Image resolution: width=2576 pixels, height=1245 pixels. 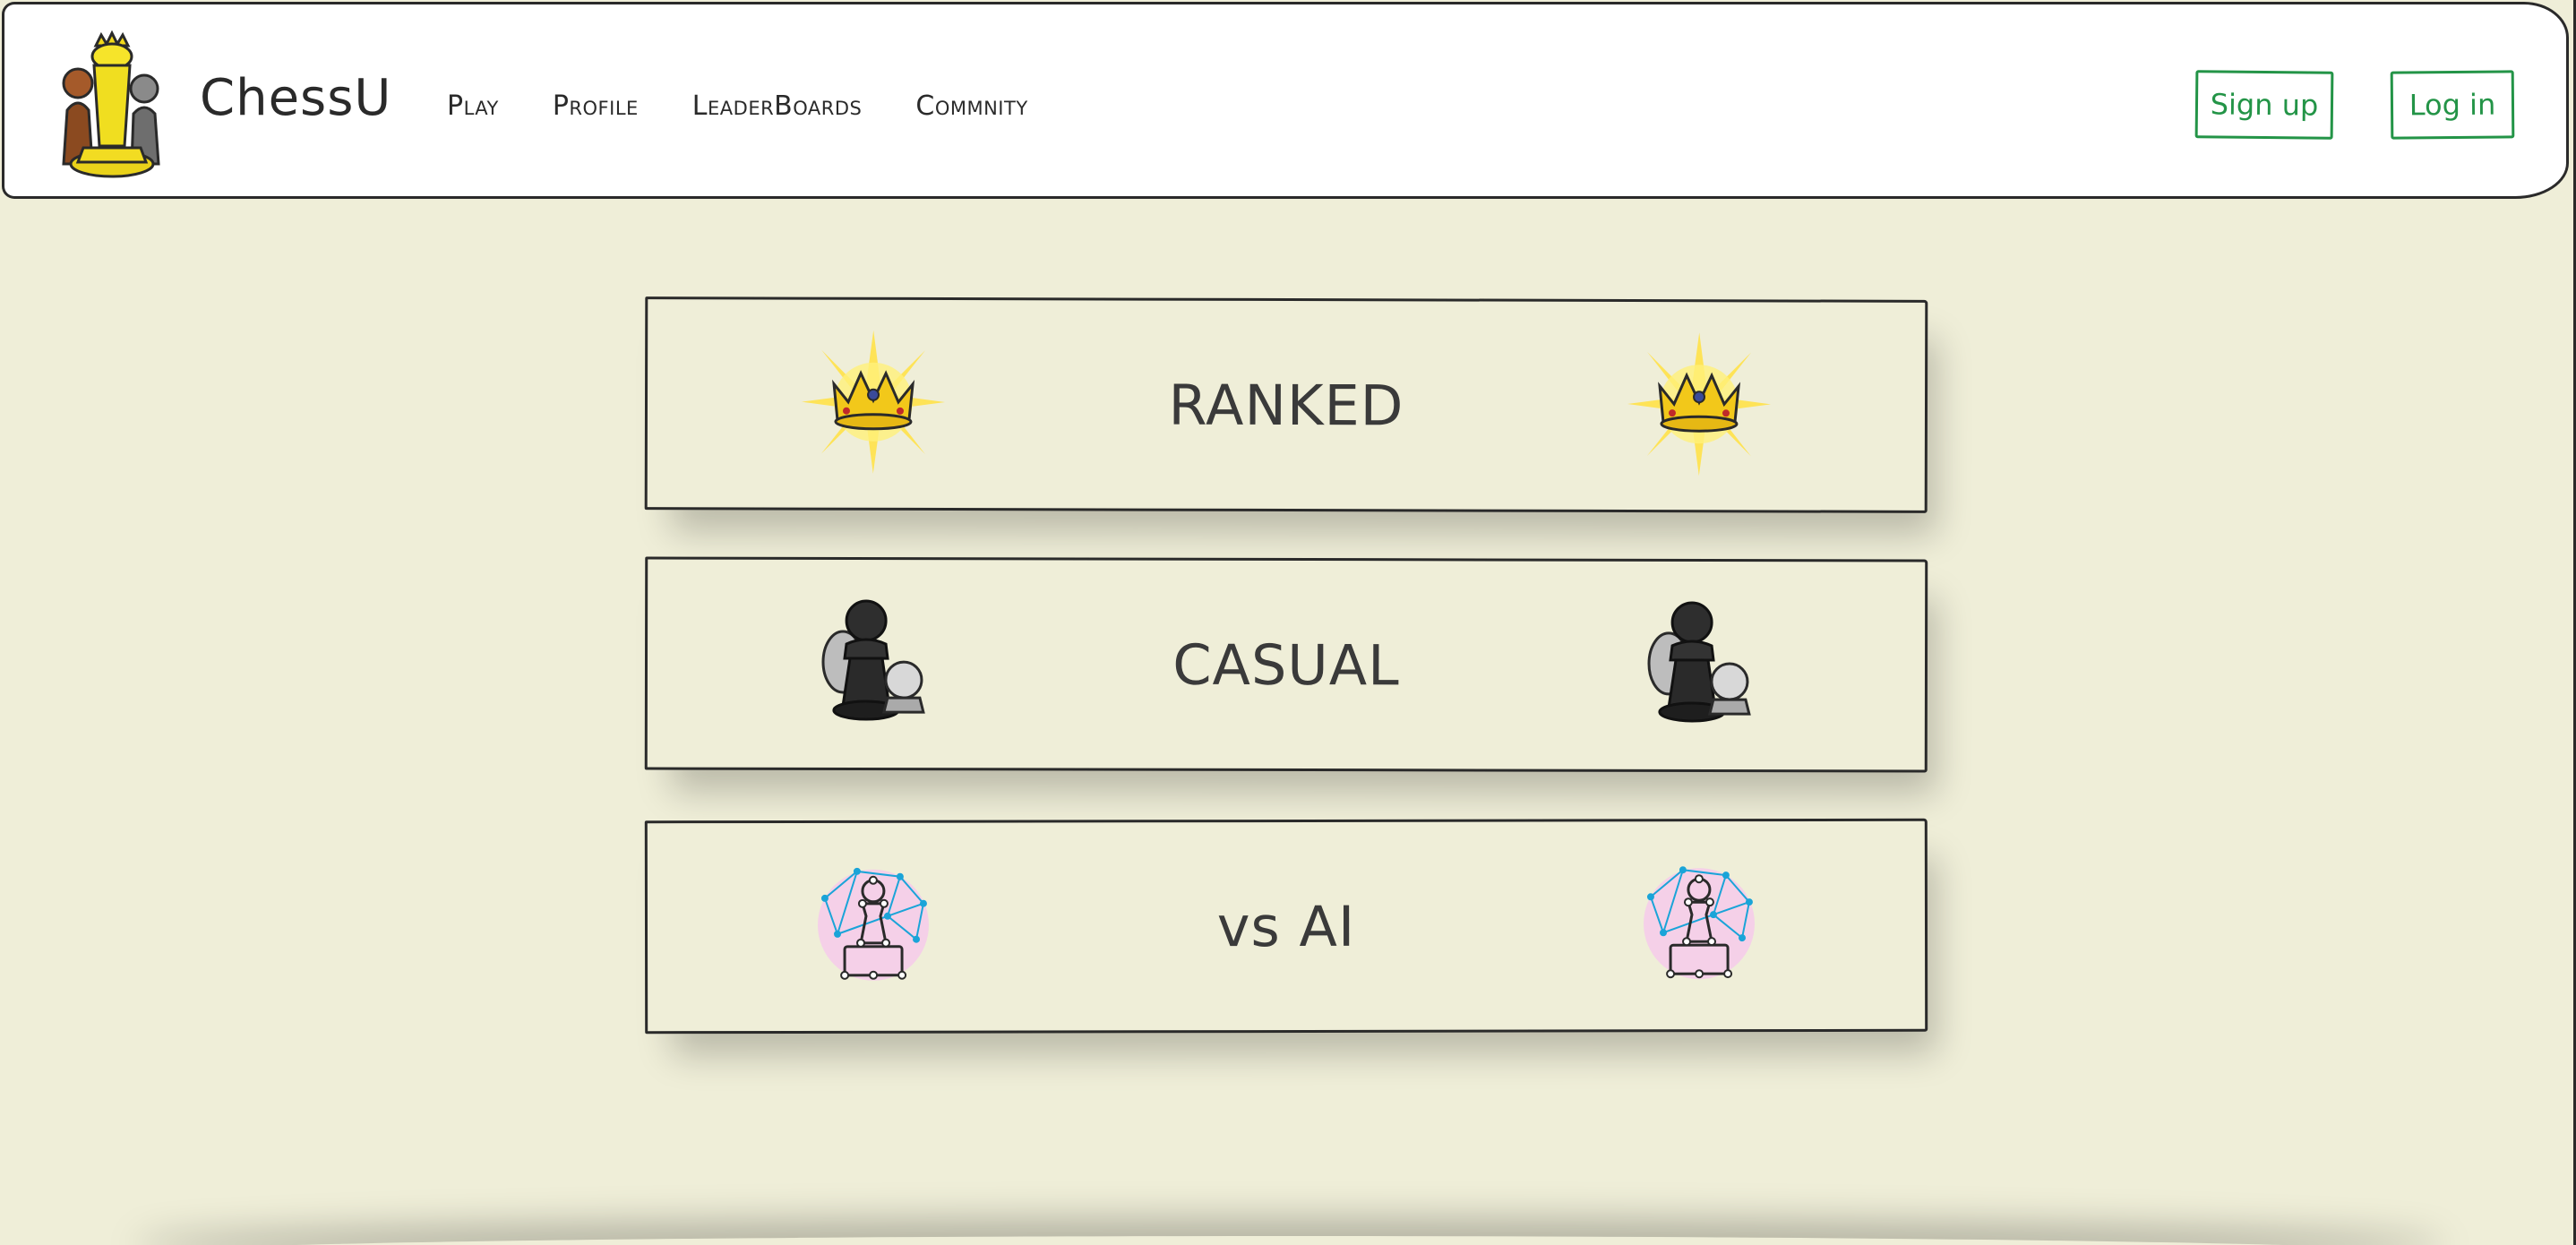 What do you see at coordinates (1699, 662) in the screenshot?
I see `pawn-icon` at bounding box center [1699, 662].